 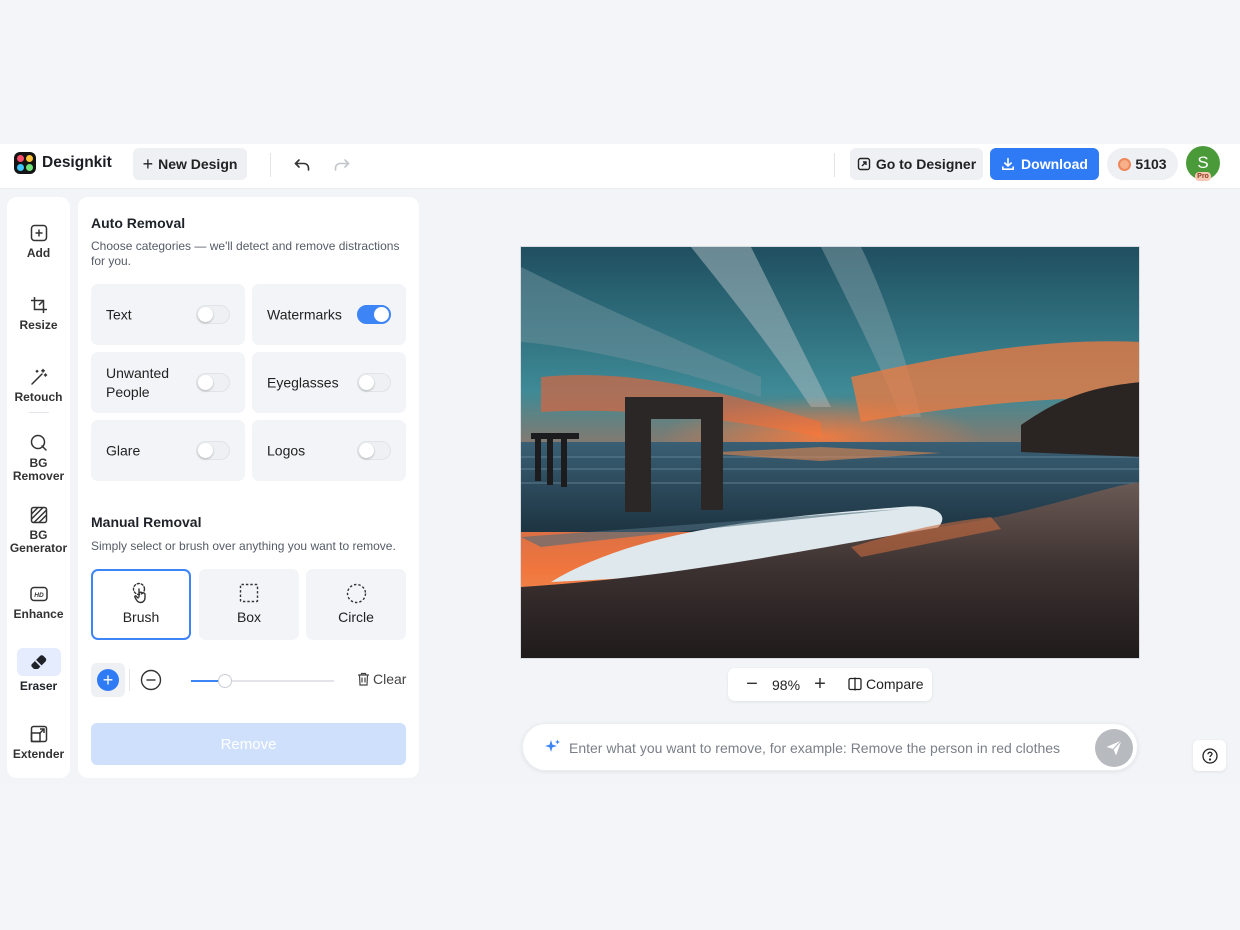 What do you see at coordinates (1044, 164) in the screenshot?
I see `download-button: Download` at bounding box center [1044, 164].